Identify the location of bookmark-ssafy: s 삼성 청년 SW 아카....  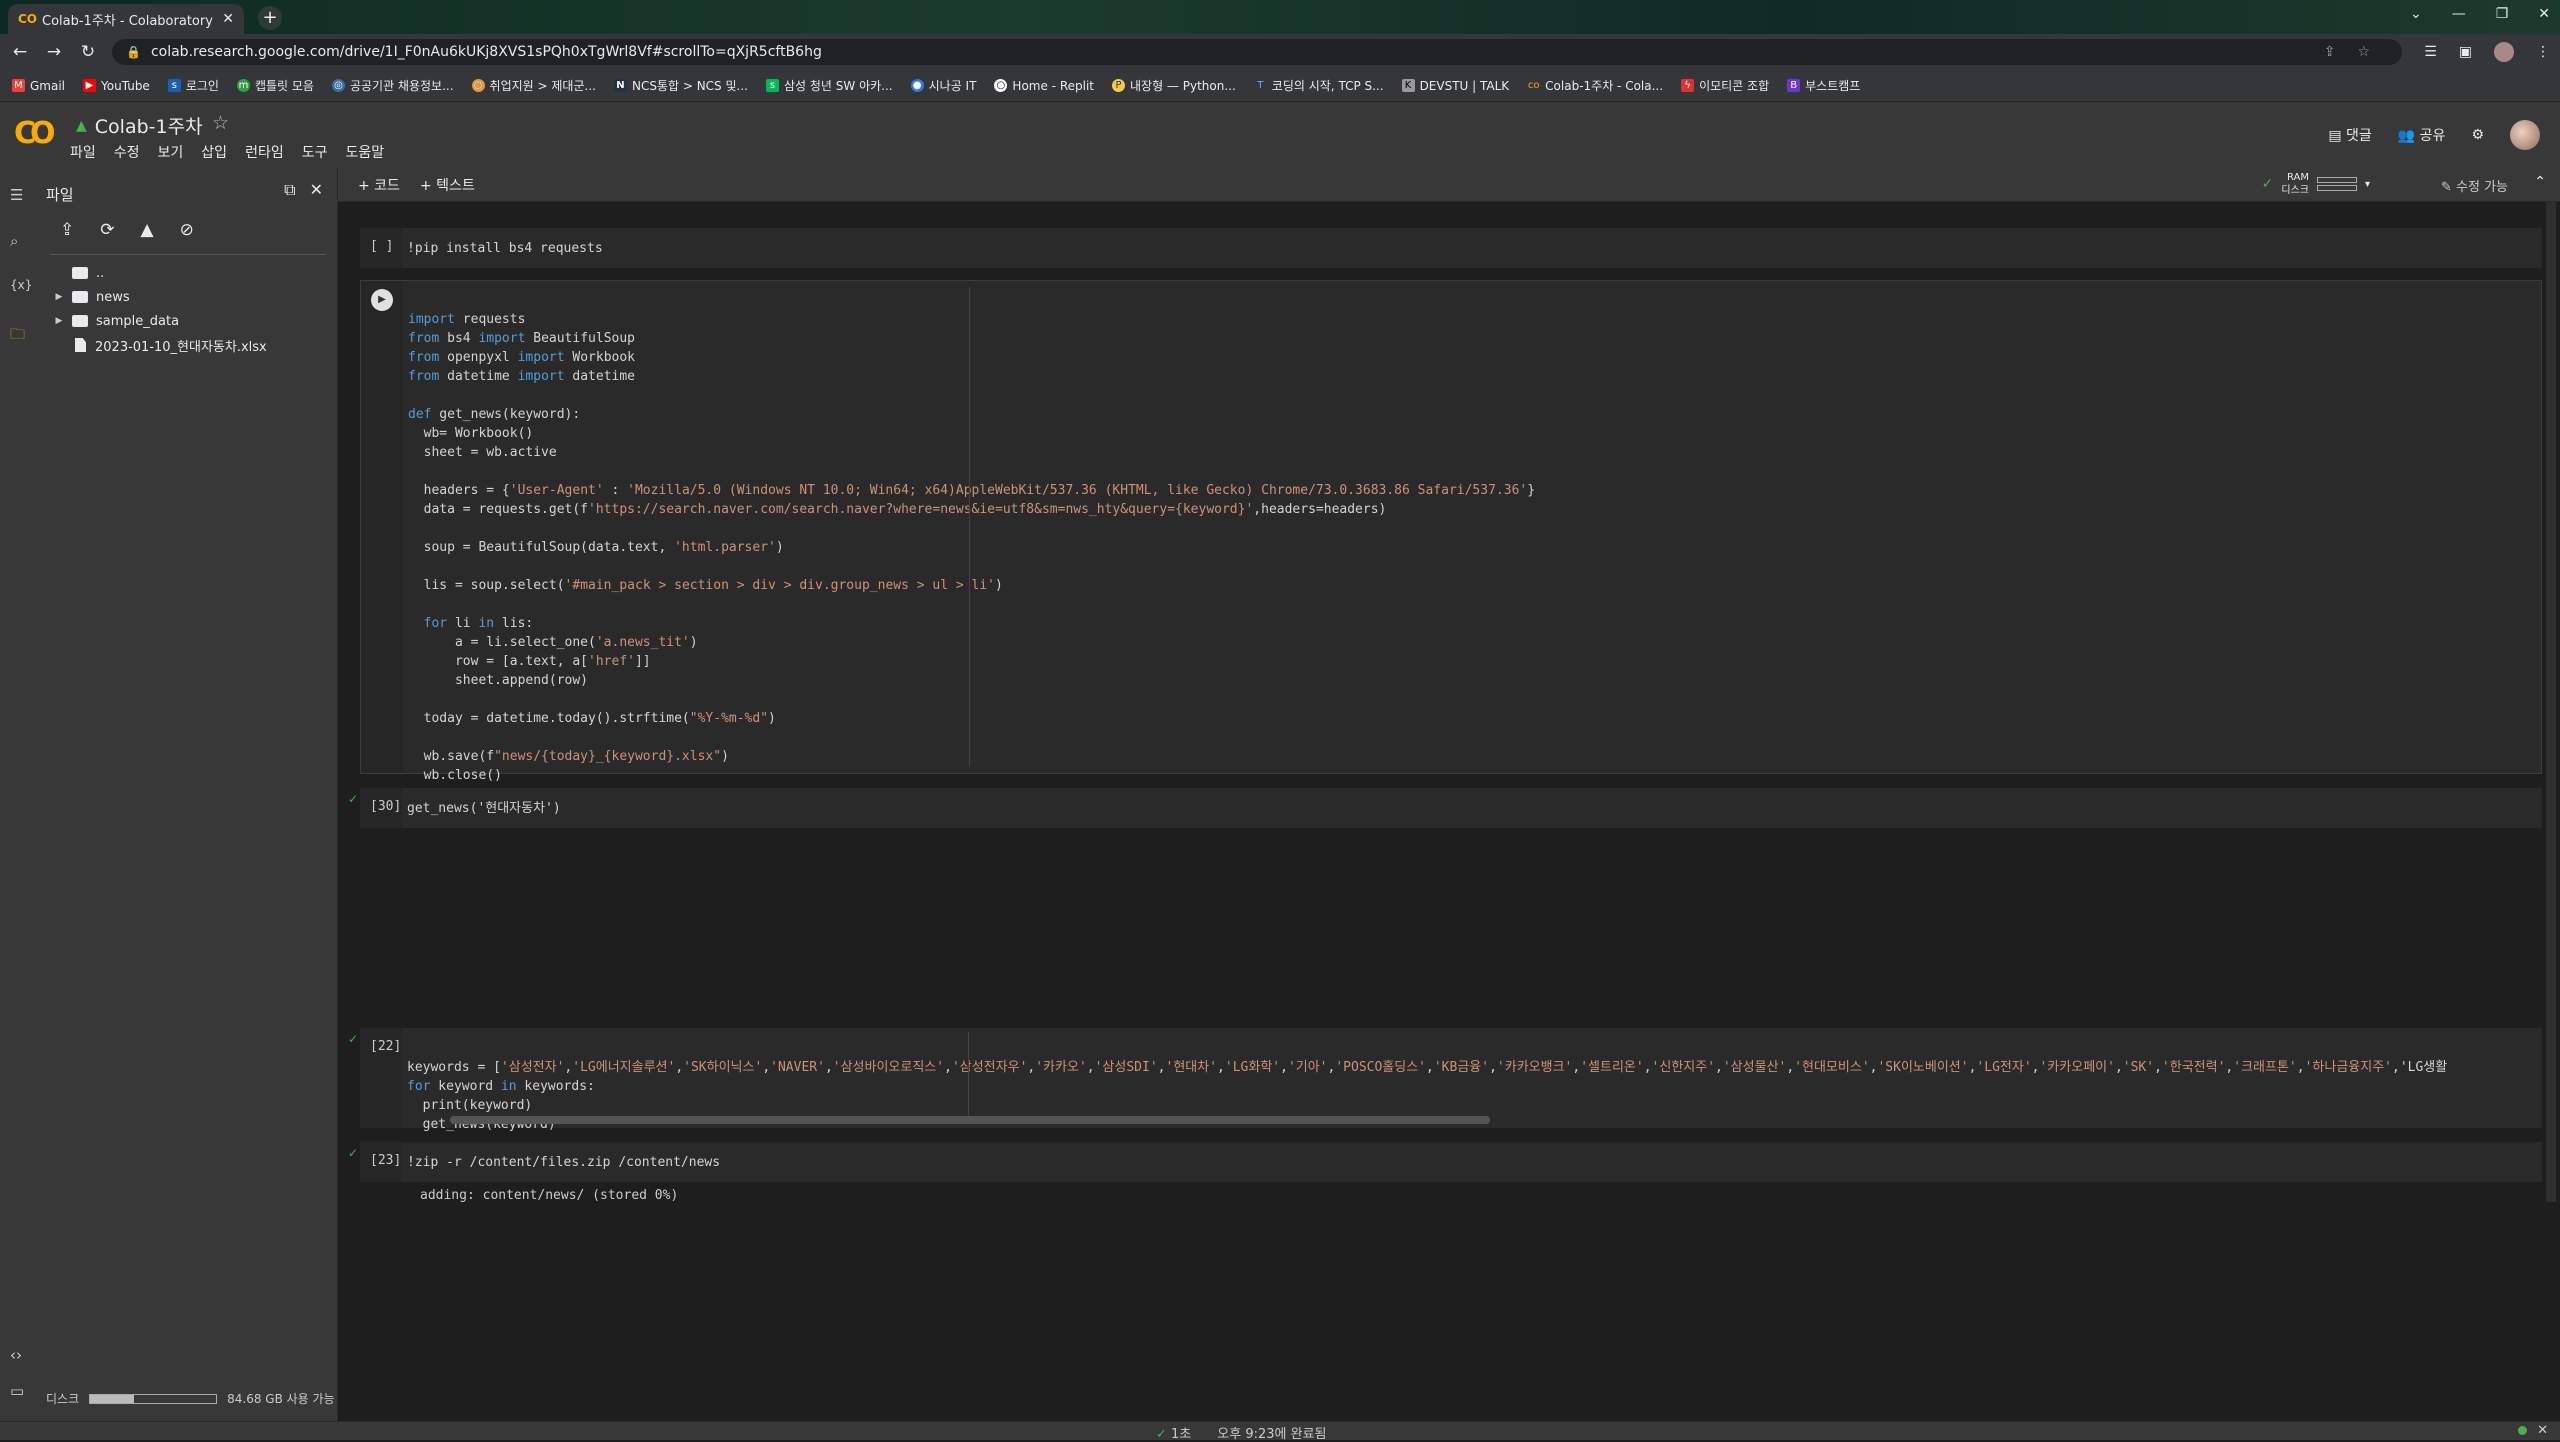
(829, 85).